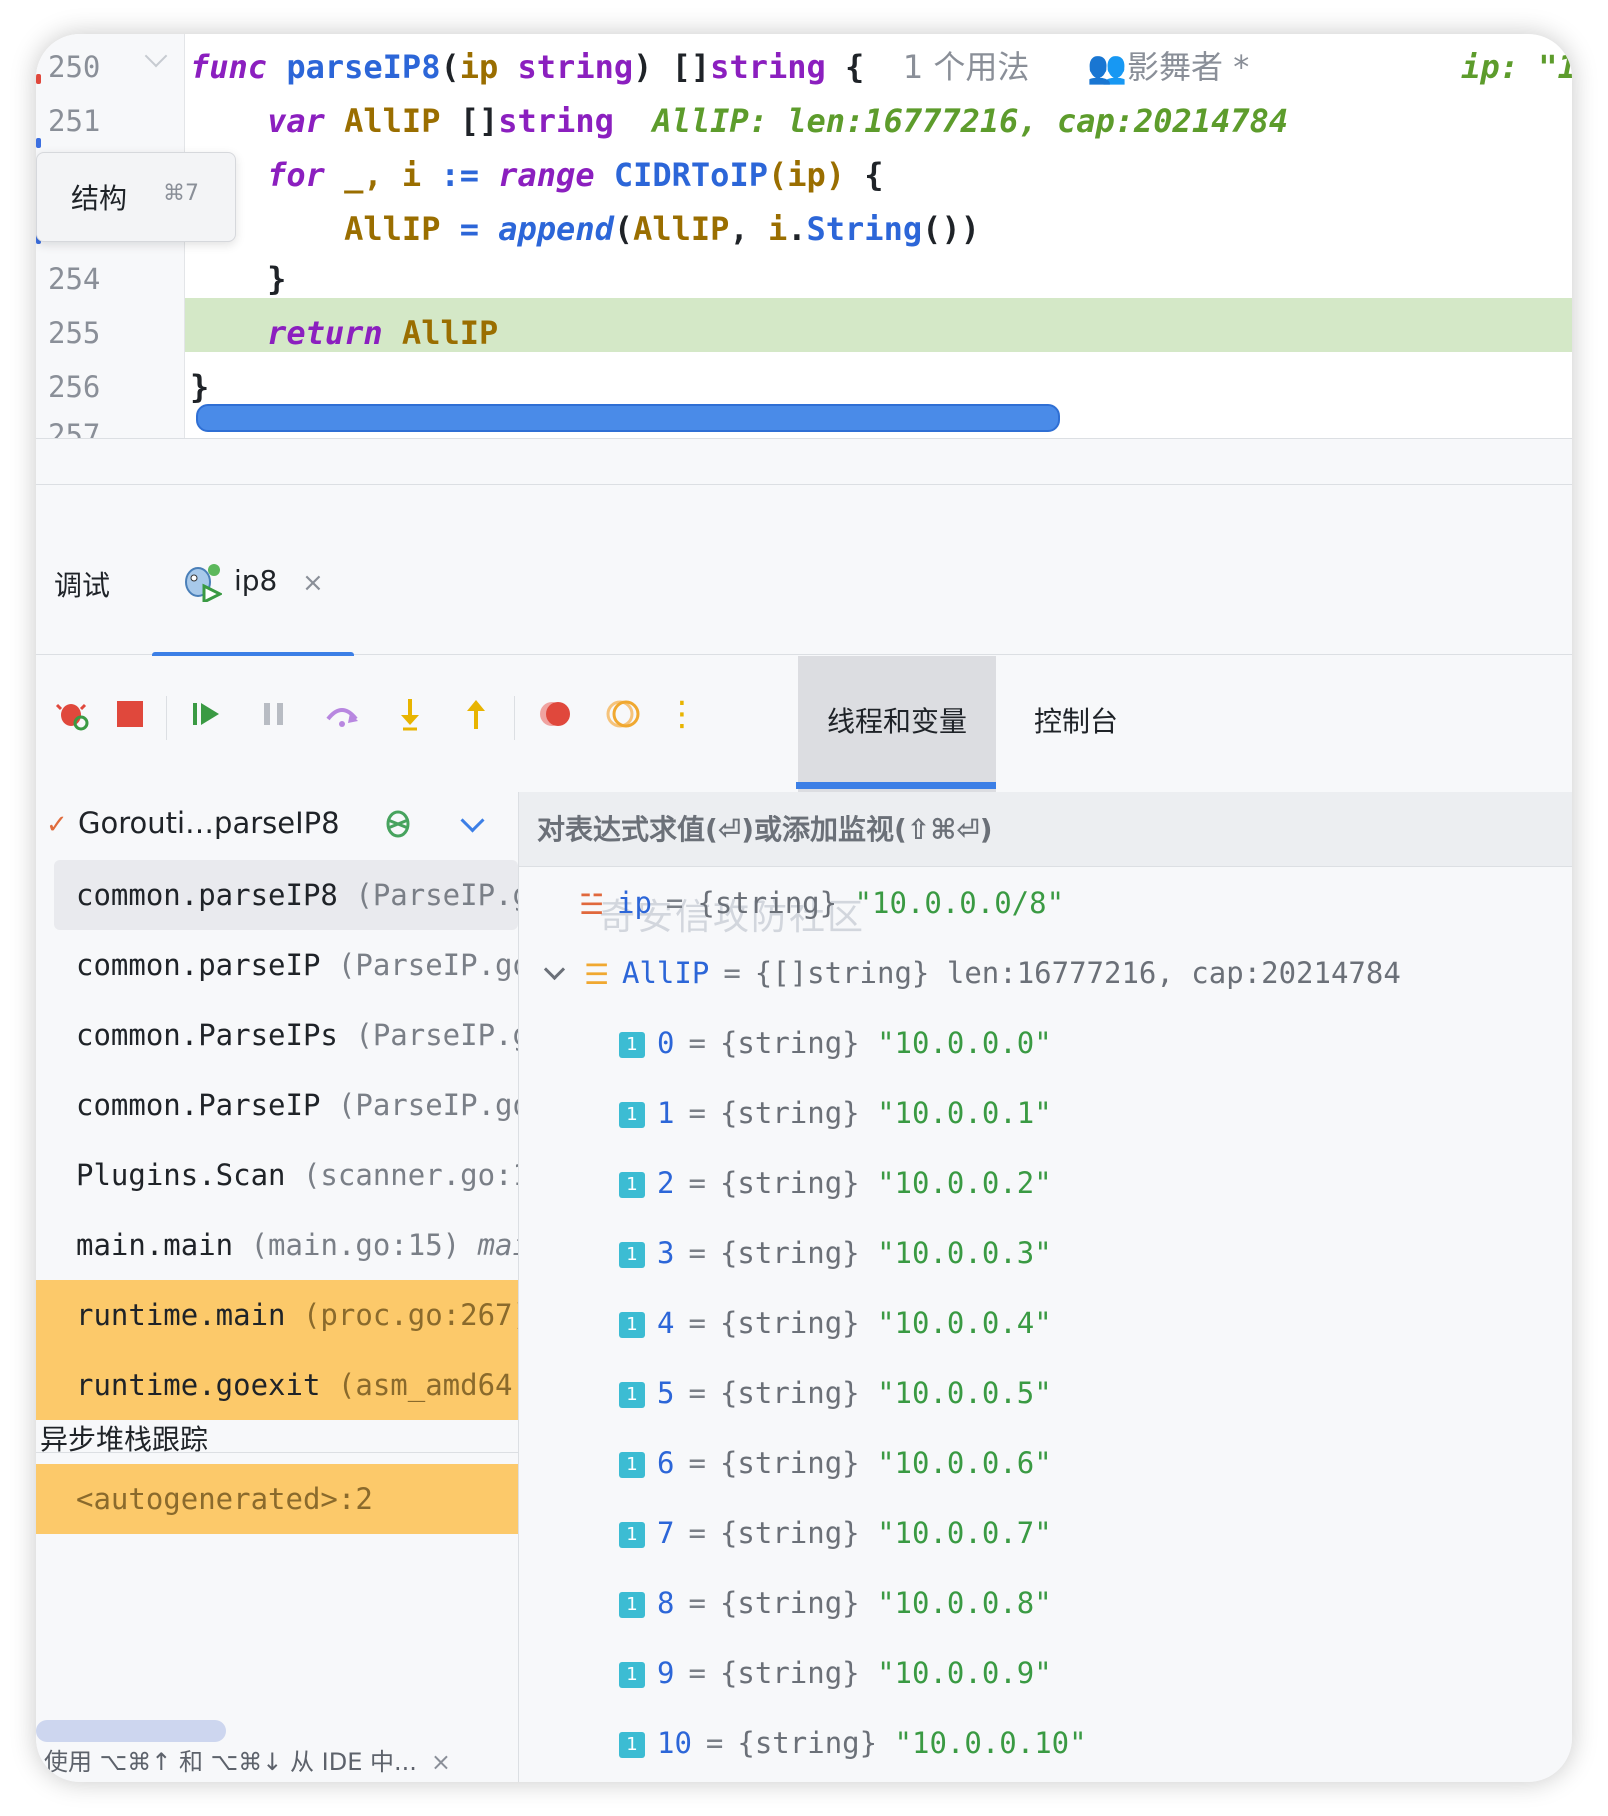 This screenshot has height=1816, width=1608. Describe the element at coordinates (835, 1323) in the screenshot. I see `array-element-row: 1 4 = {string} "10.0.0.4"` at that location.